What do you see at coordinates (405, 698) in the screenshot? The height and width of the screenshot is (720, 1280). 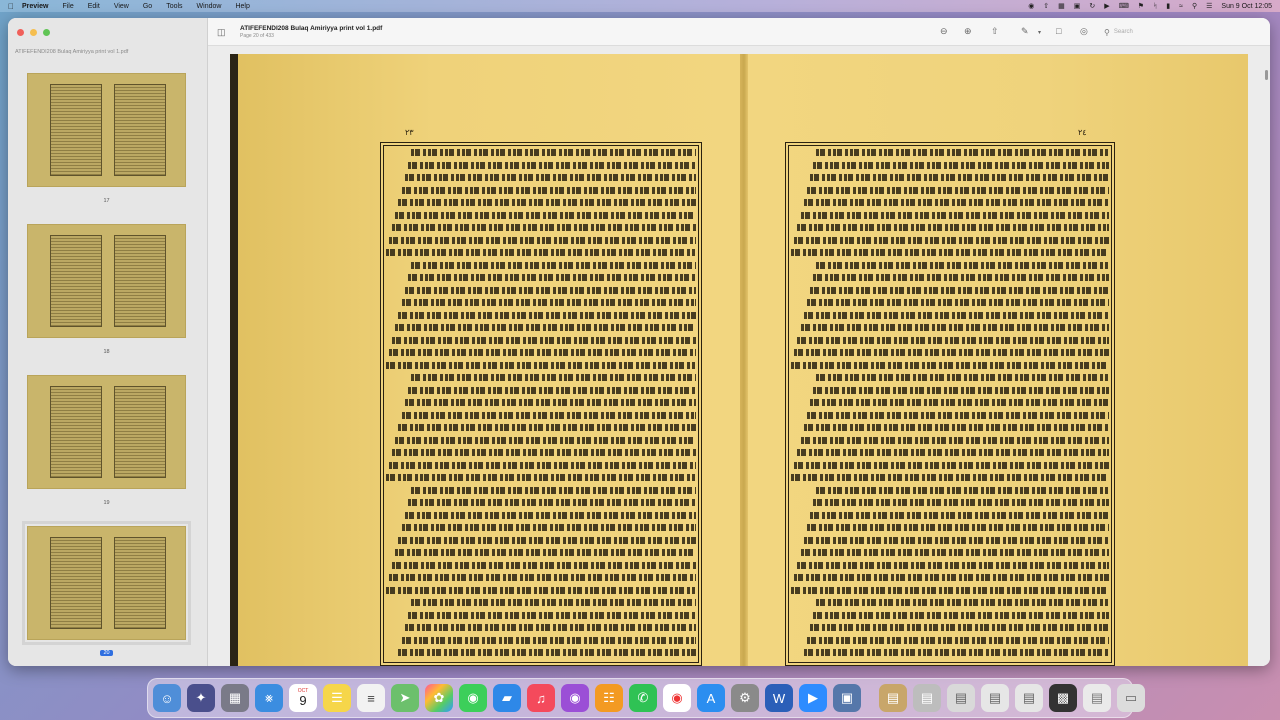 I see `maps-icon: ➤` at bounding box center [405, 698].